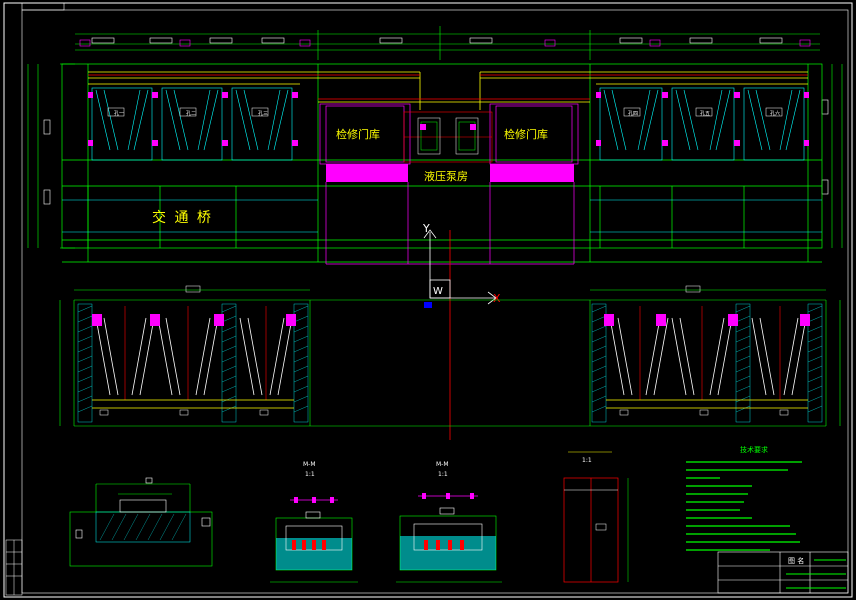 This screenshot has height=600, width=856. Describe the element at coordinates (310, 474) in the screenshot. I see `section-a-scale: 1:1` at that location.